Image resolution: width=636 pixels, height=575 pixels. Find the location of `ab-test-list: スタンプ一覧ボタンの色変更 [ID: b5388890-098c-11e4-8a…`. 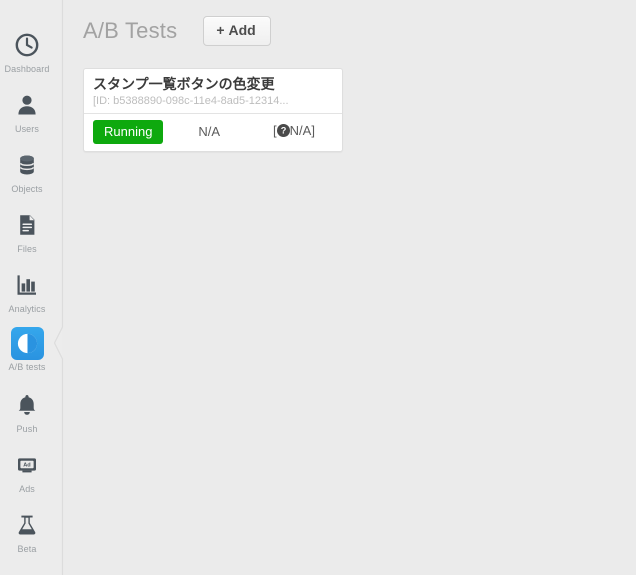

ab-test-list: スタンプ一覧ボタンの色変更 [ID: b5388890-098c-11e4-8a… is located at coordinates (213, 110).